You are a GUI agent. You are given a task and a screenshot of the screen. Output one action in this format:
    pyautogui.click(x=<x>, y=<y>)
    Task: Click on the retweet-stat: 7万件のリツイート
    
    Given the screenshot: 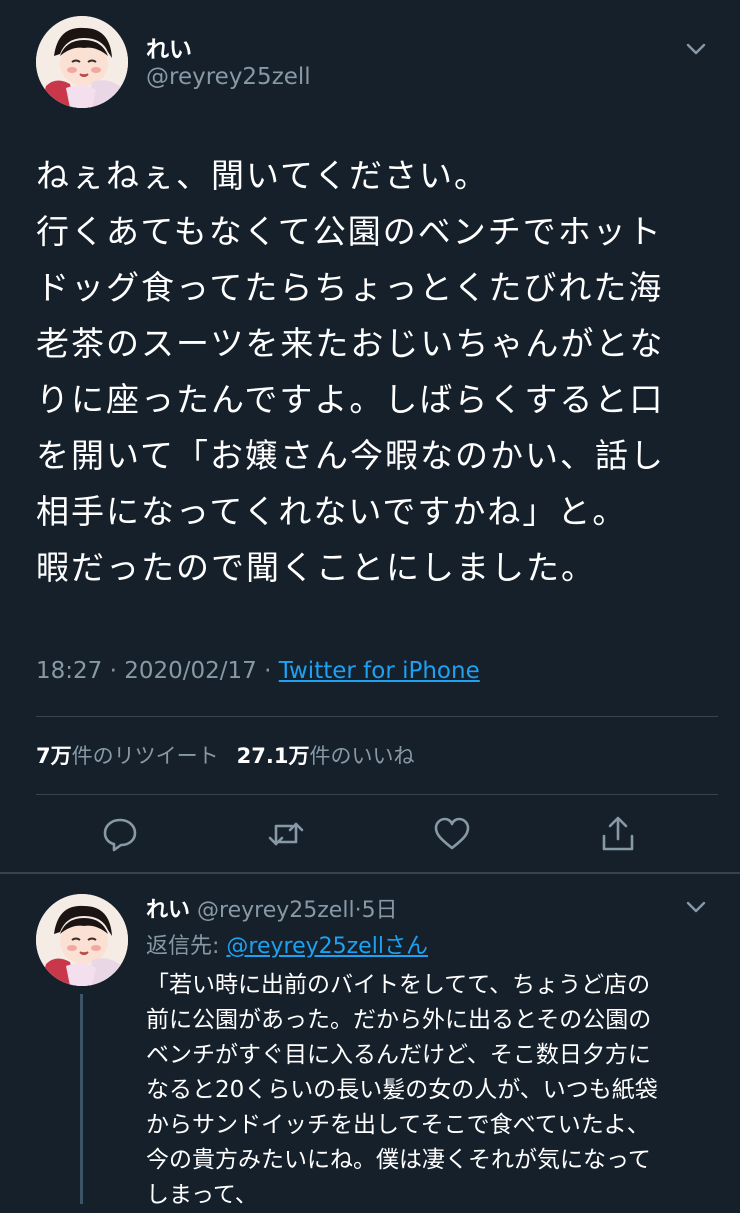 What is the action you would take?
    pyautogui.click(x=127, y=756)
    